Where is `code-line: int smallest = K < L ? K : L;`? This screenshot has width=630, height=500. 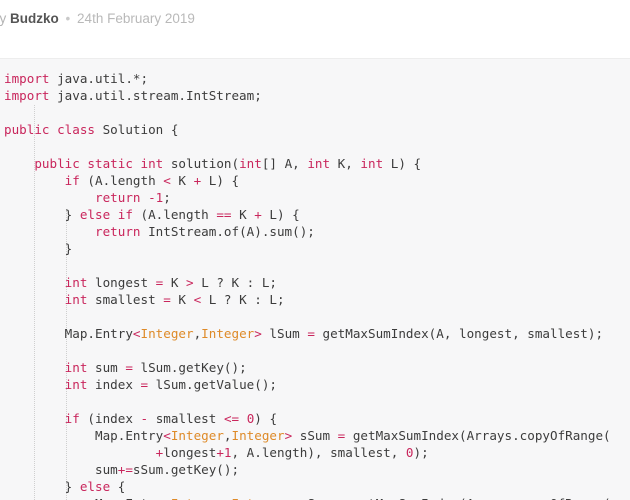
code-line: int smallest = K < L ? K : L; is located at coordinates (144, 299).